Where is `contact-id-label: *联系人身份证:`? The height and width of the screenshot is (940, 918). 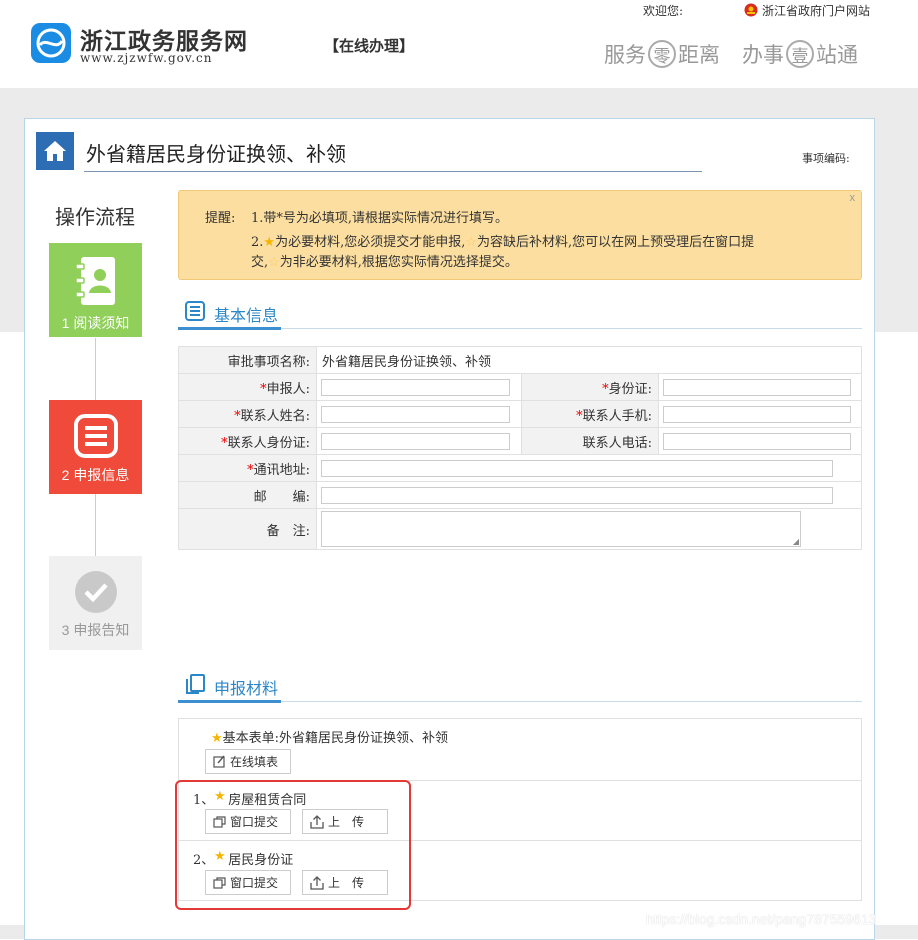
contact-id-label: *联系人身份证: is located at coordinates (247, 441).